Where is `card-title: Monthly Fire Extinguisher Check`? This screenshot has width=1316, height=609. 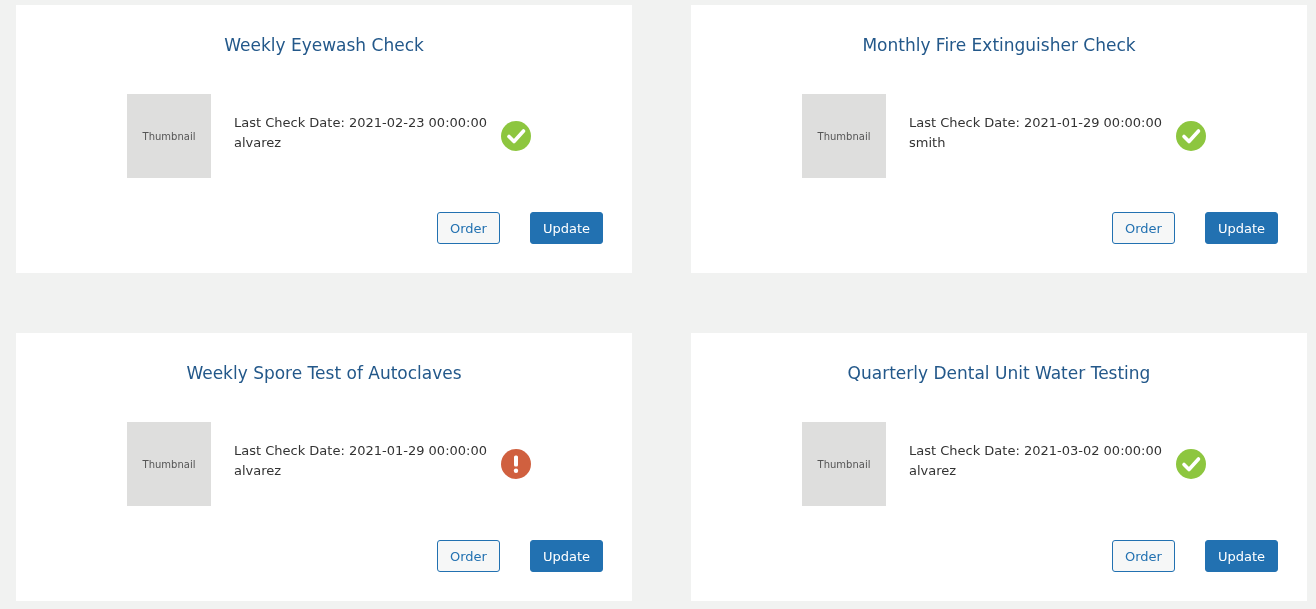 card-title: Monthly Fire Extinguisher Check is located at coordinates (999, 45).